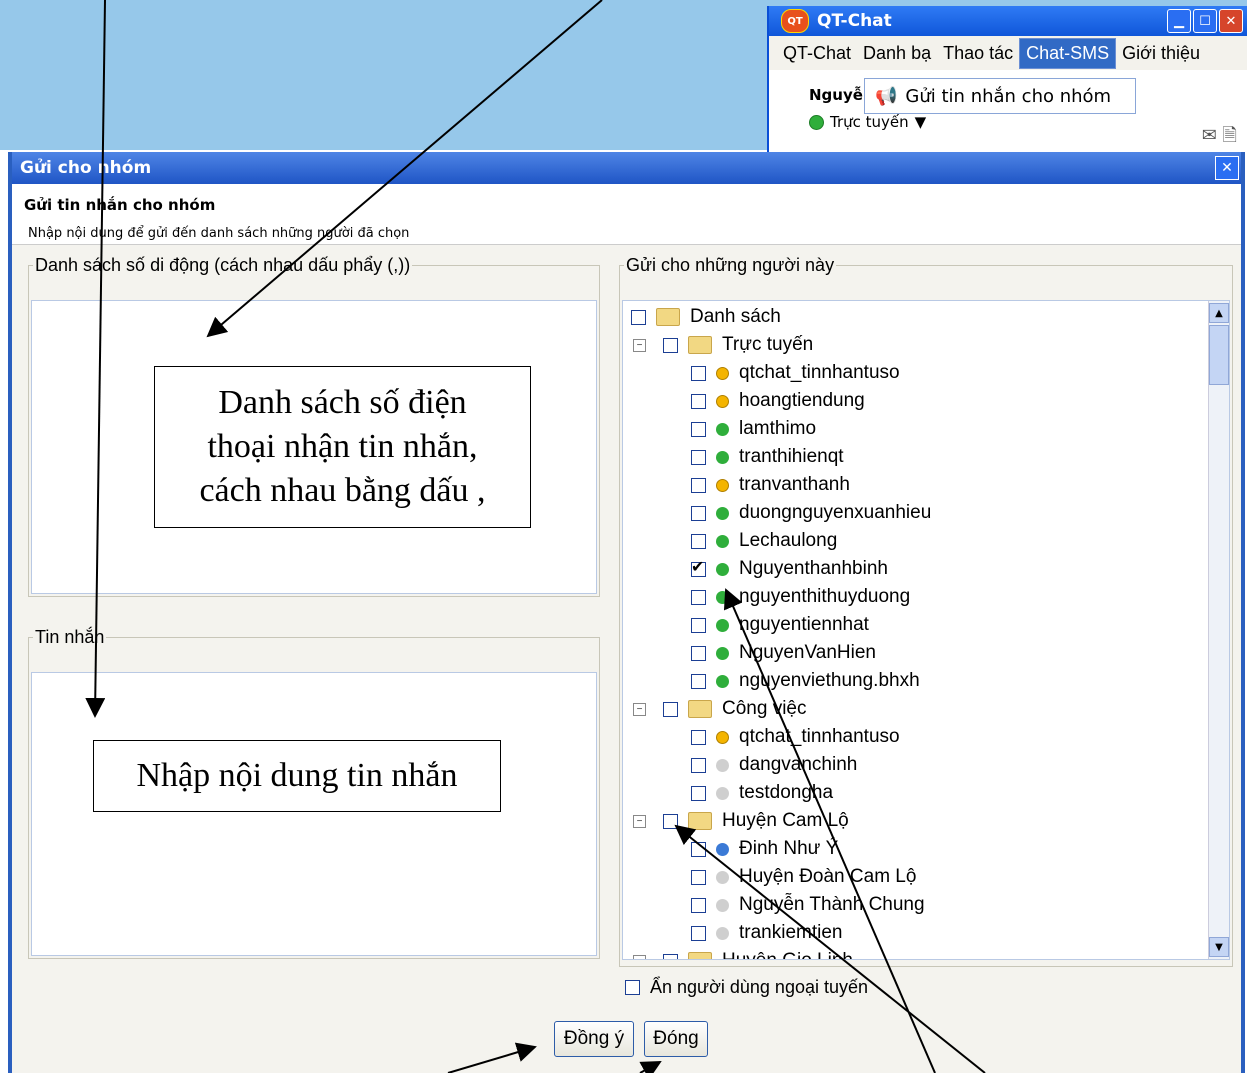 The height and width of the screenshot is (1073, 1247). What do you see at coordinates (722, 373) in the screenshot?
I see `away-status-icon` at bounding box center [722, 373].